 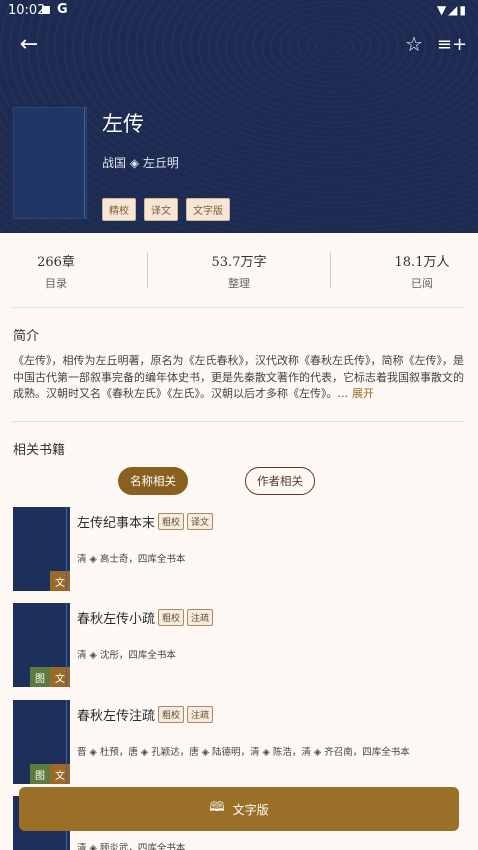 I want to click on item-author: 清 ◈ 顾炎武，四库全书本, so click(x=131, y=846).